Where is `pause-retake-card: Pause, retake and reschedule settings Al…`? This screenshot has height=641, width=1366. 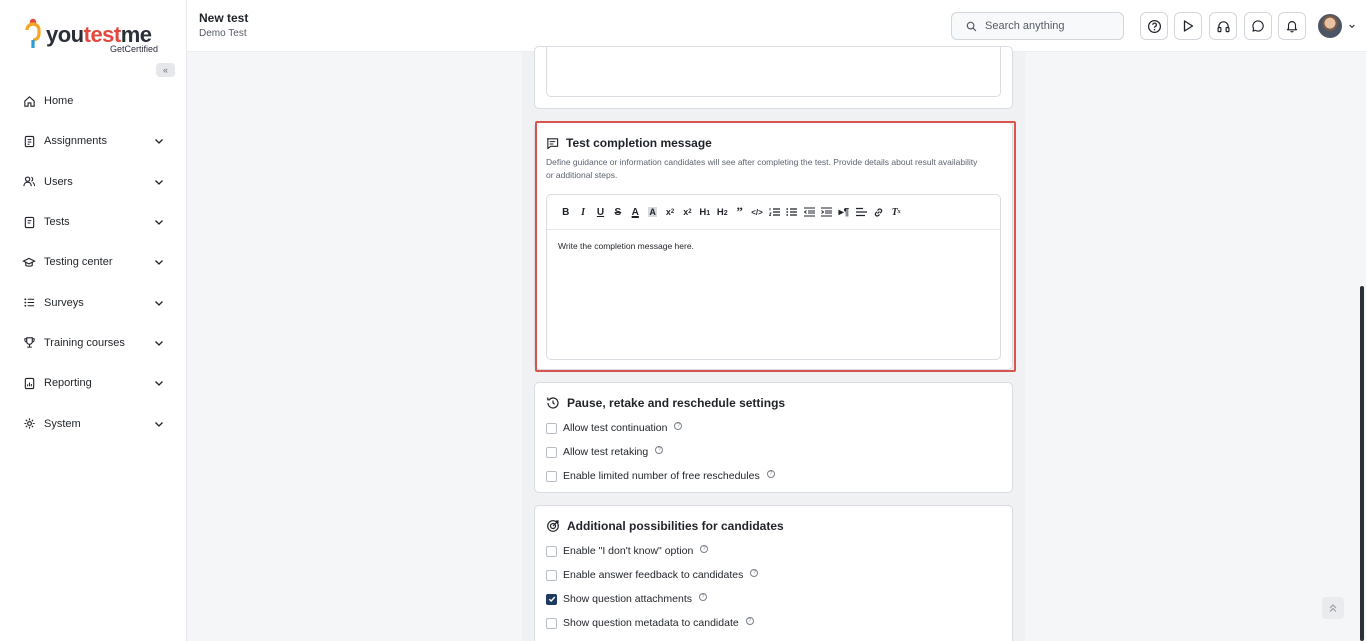 pause-retake-card: Pause, retake and reschedule settings Al… is located at coordinates (773, 437).